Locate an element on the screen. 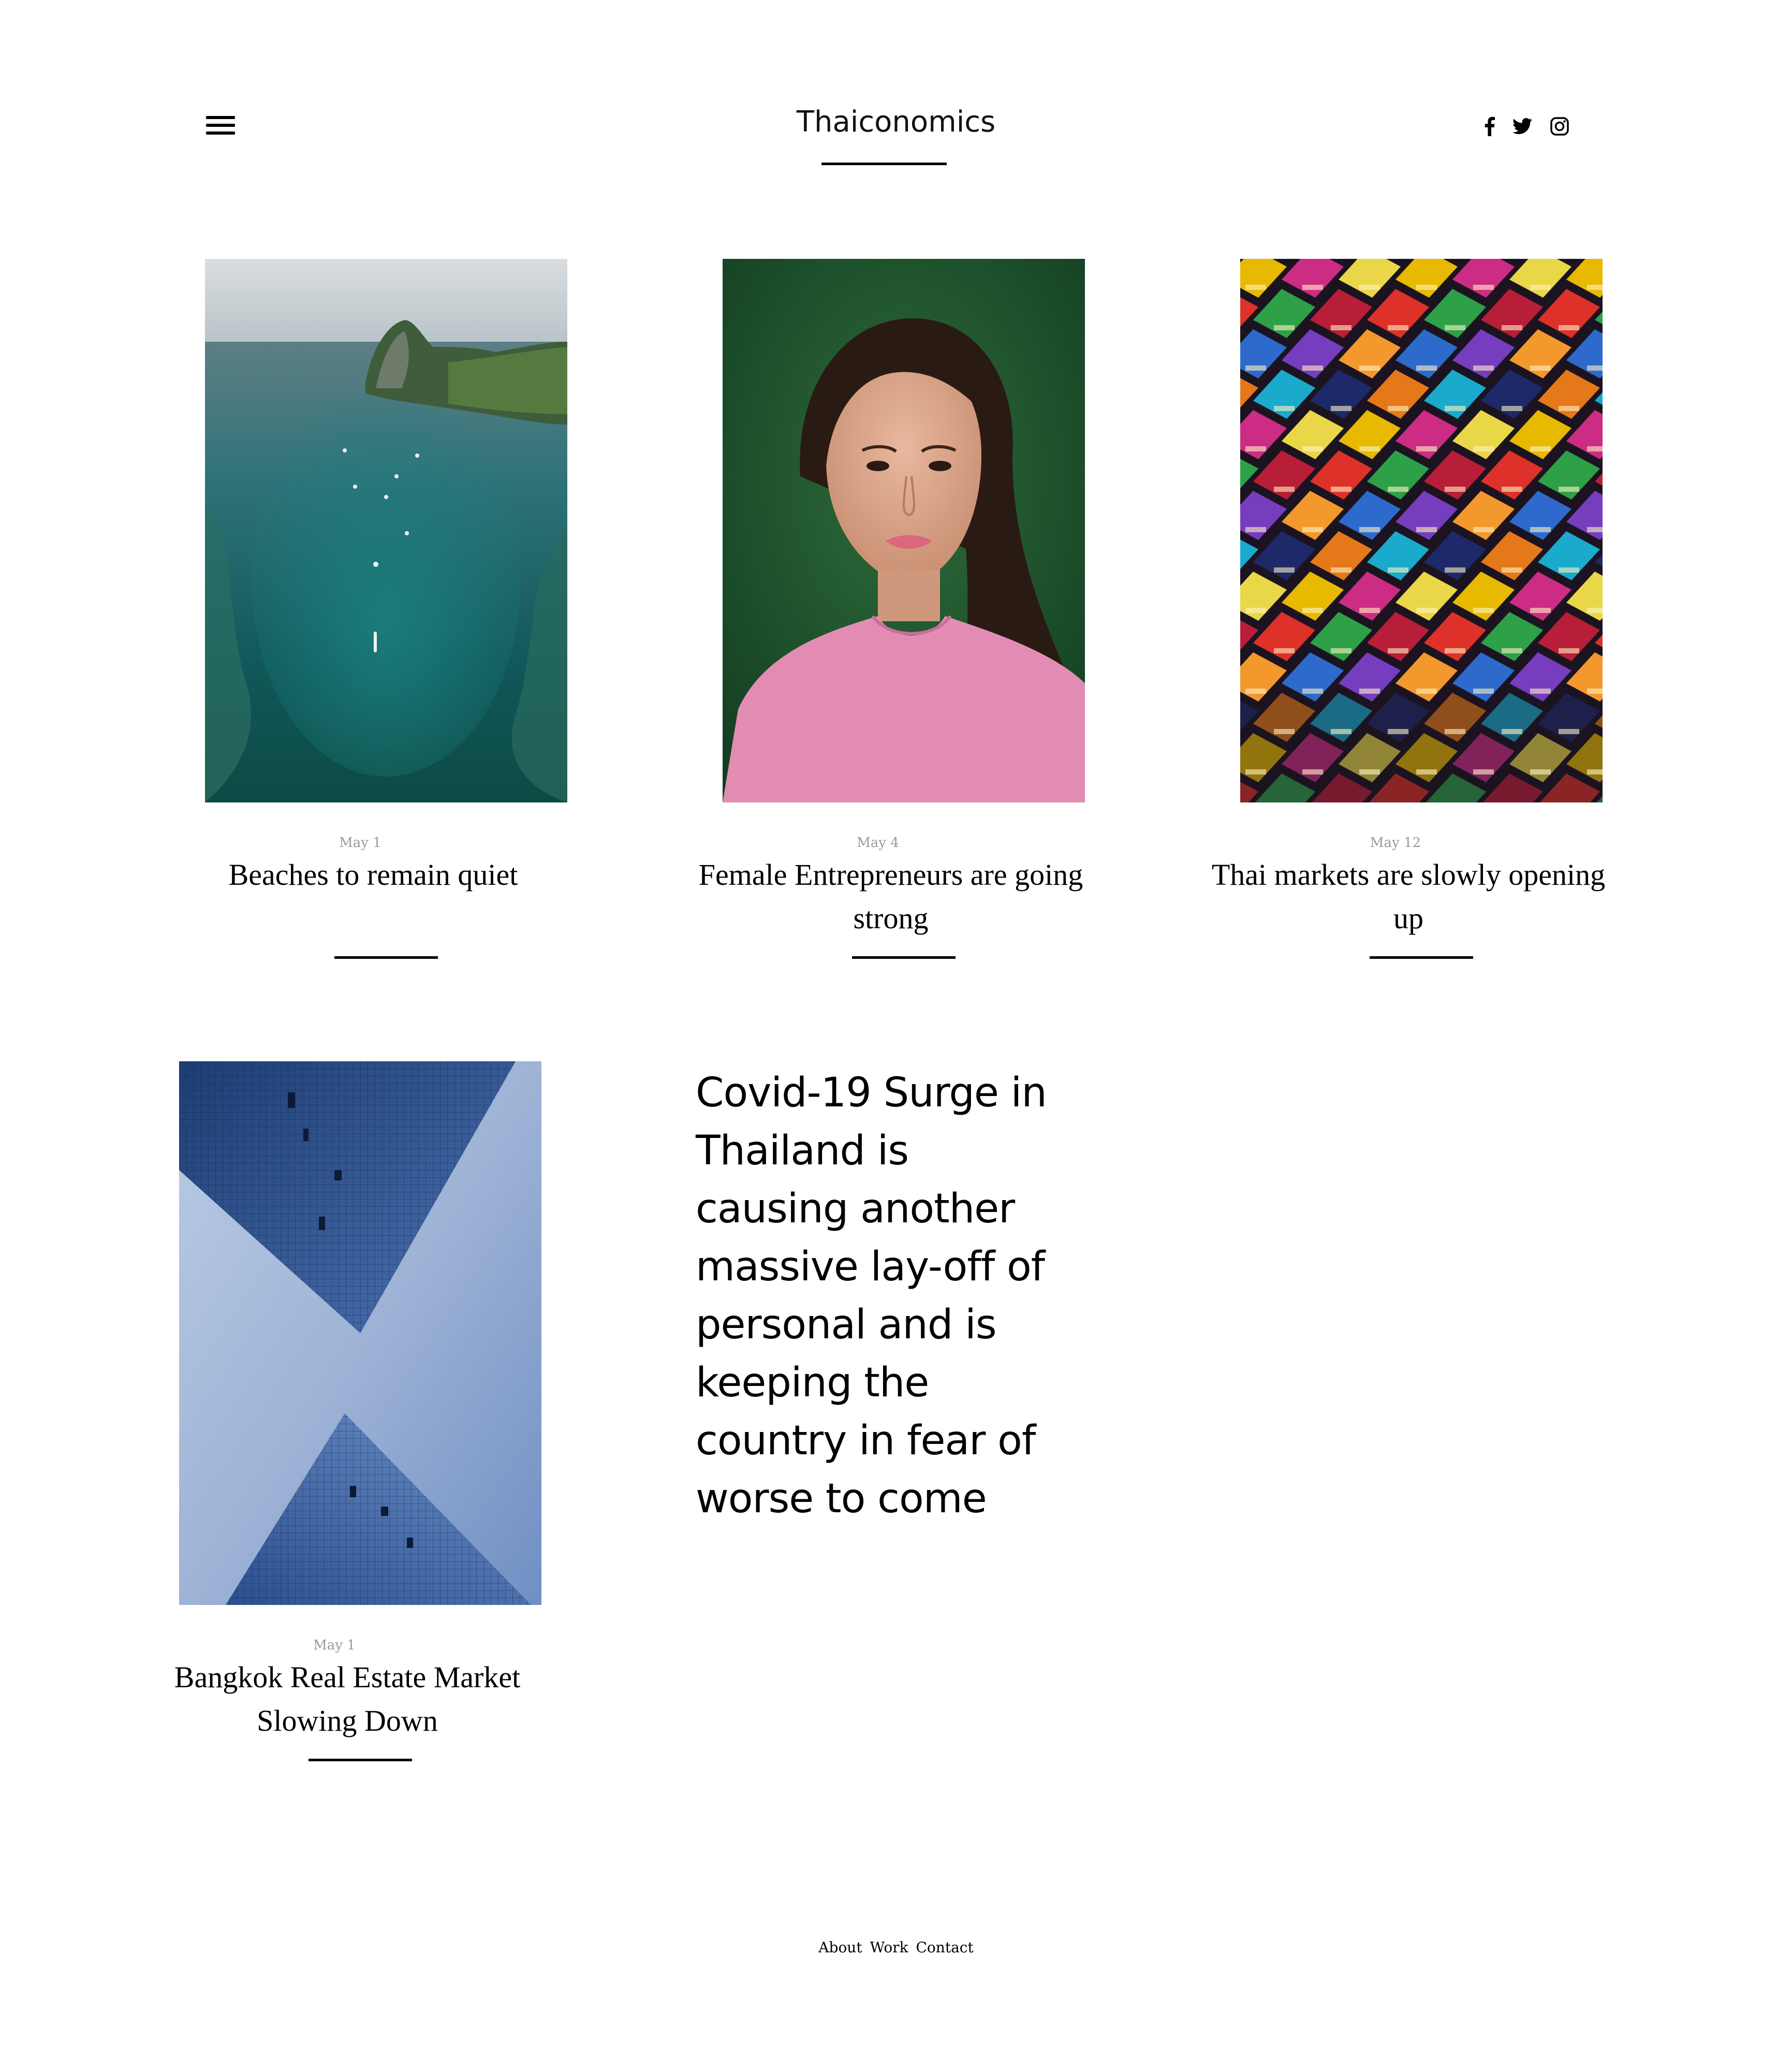 Image resolution: width=1792 pixels, height=2045 pixels. article-card: May 1 Beaches to remain quiet is located at coordinates (386, 609).